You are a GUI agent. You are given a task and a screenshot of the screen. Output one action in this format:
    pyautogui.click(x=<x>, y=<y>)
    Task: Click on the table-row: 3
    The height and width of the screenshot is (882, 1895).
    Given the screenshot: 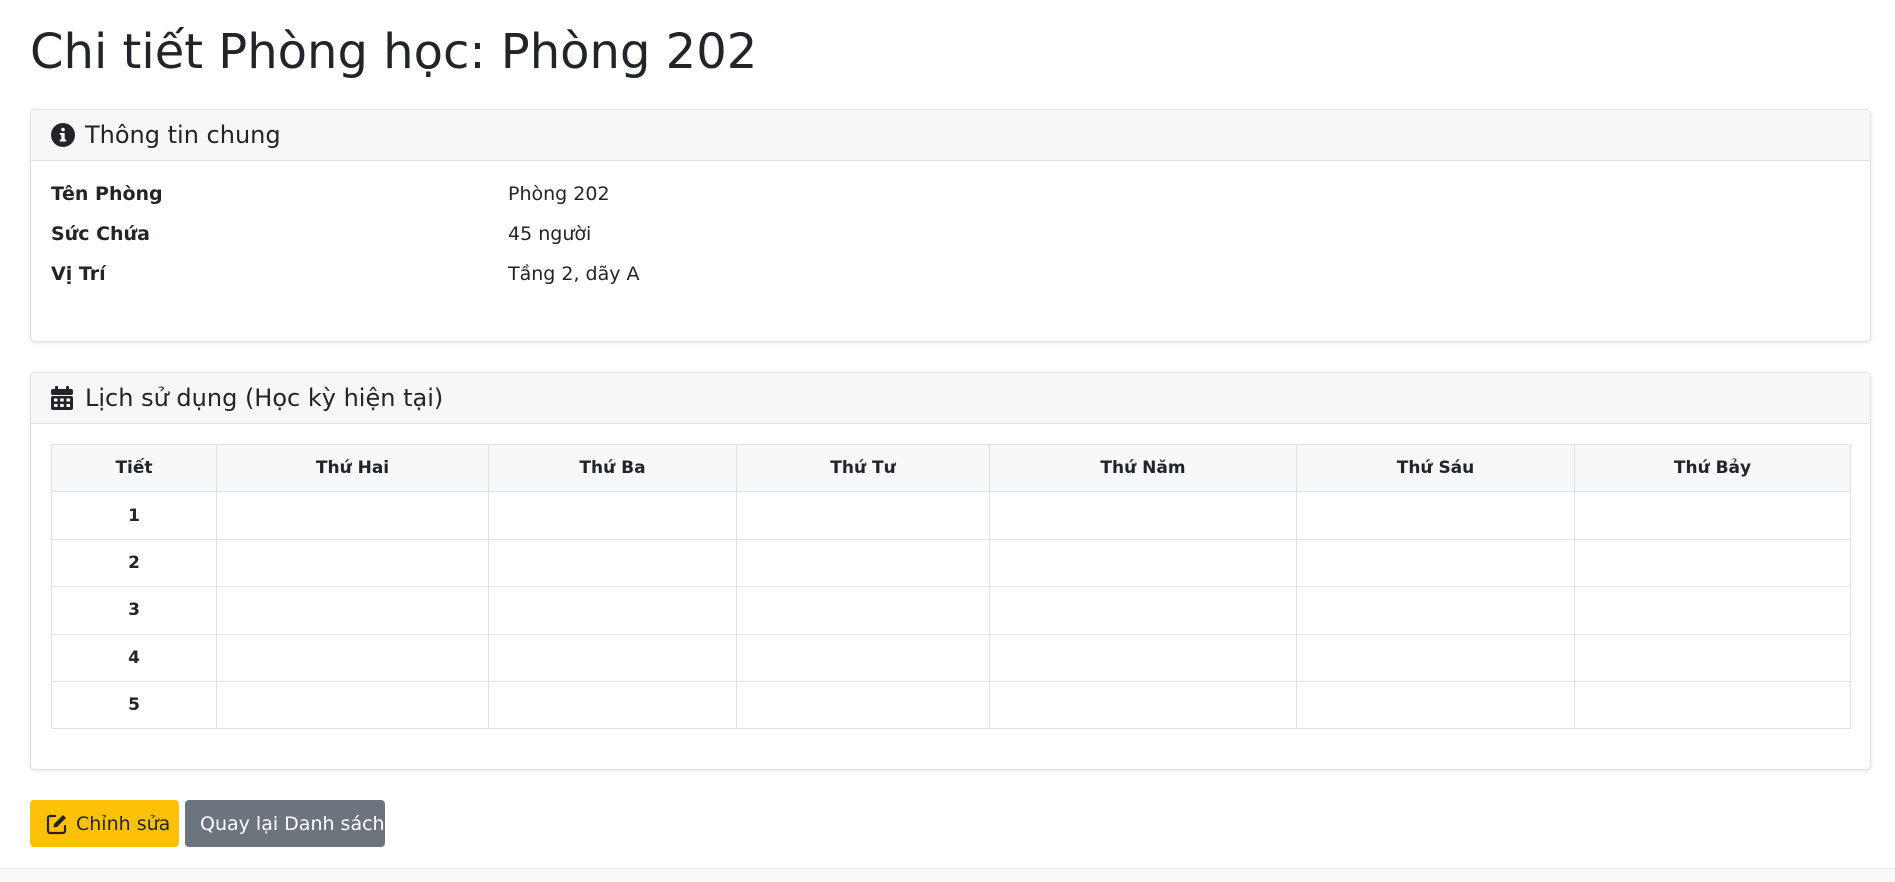 What is the action you would take?
    pyautogui.click(x=951, y=610)
    